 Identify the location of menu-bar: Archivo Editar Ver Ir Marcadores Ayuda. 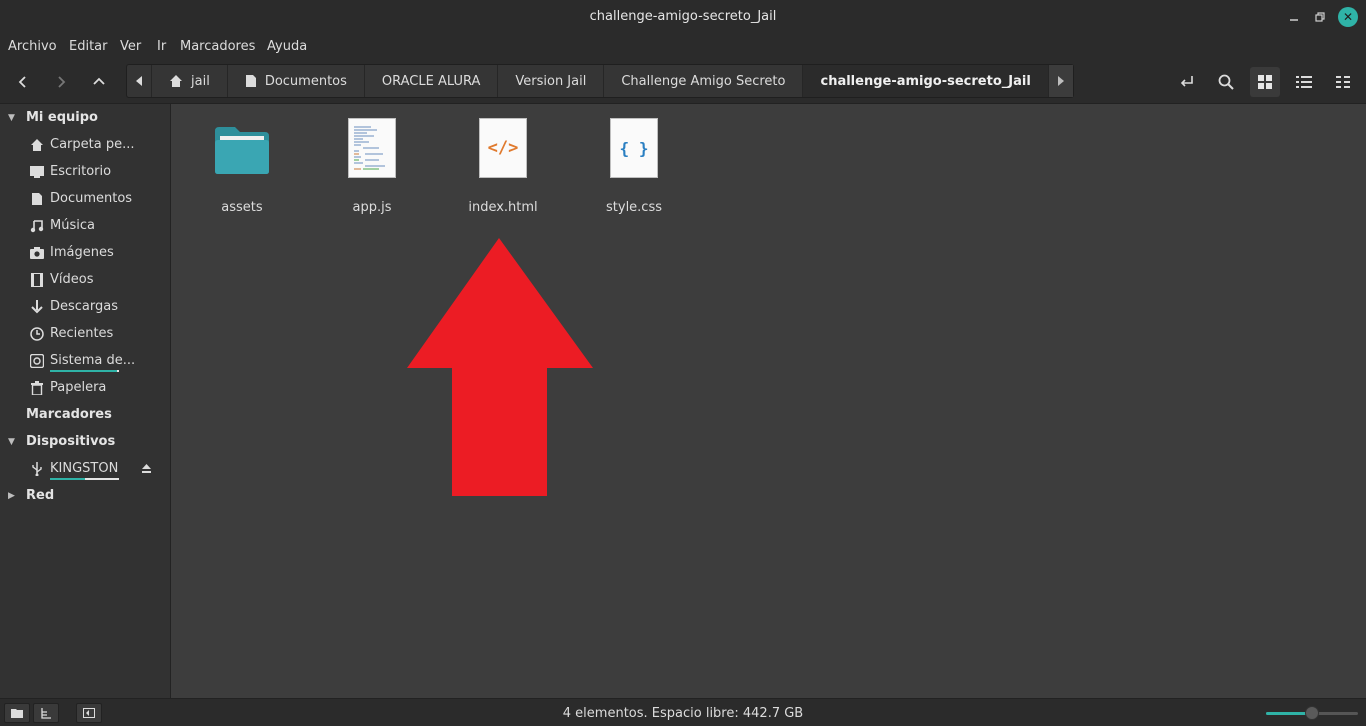
(683, 47).